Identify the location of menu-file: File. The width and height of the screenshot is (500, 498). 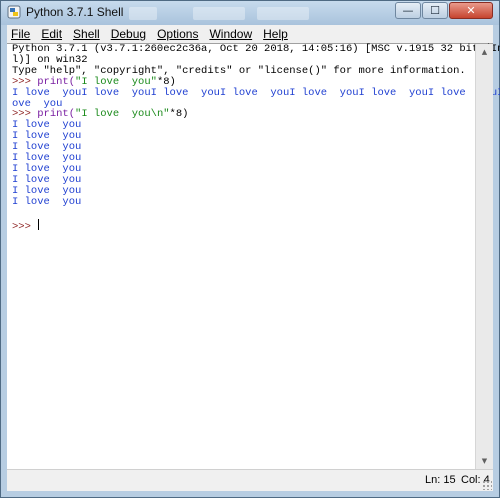
(20, 34).